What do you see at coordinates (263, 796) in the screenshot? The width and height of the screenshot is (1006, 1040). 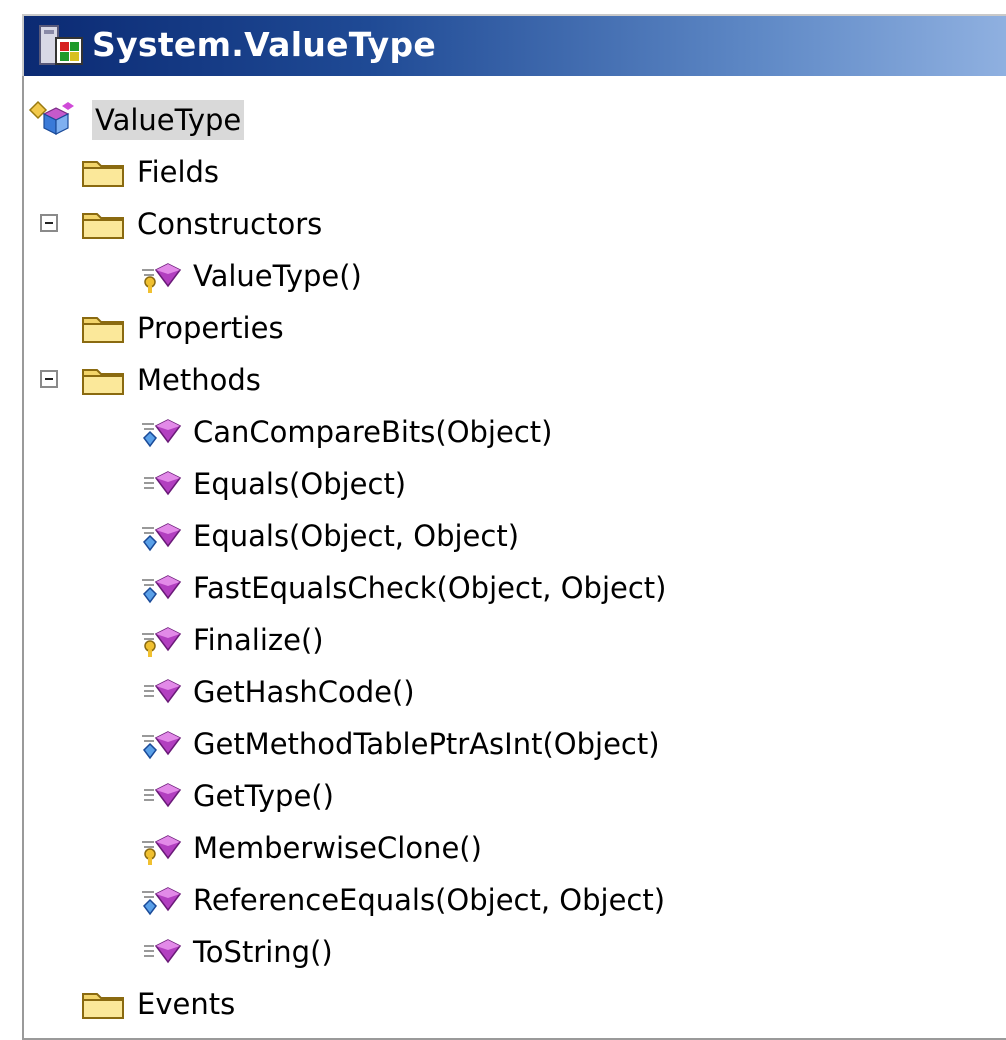 I see `method-label: GetType()` at bounding box center [263, 796].